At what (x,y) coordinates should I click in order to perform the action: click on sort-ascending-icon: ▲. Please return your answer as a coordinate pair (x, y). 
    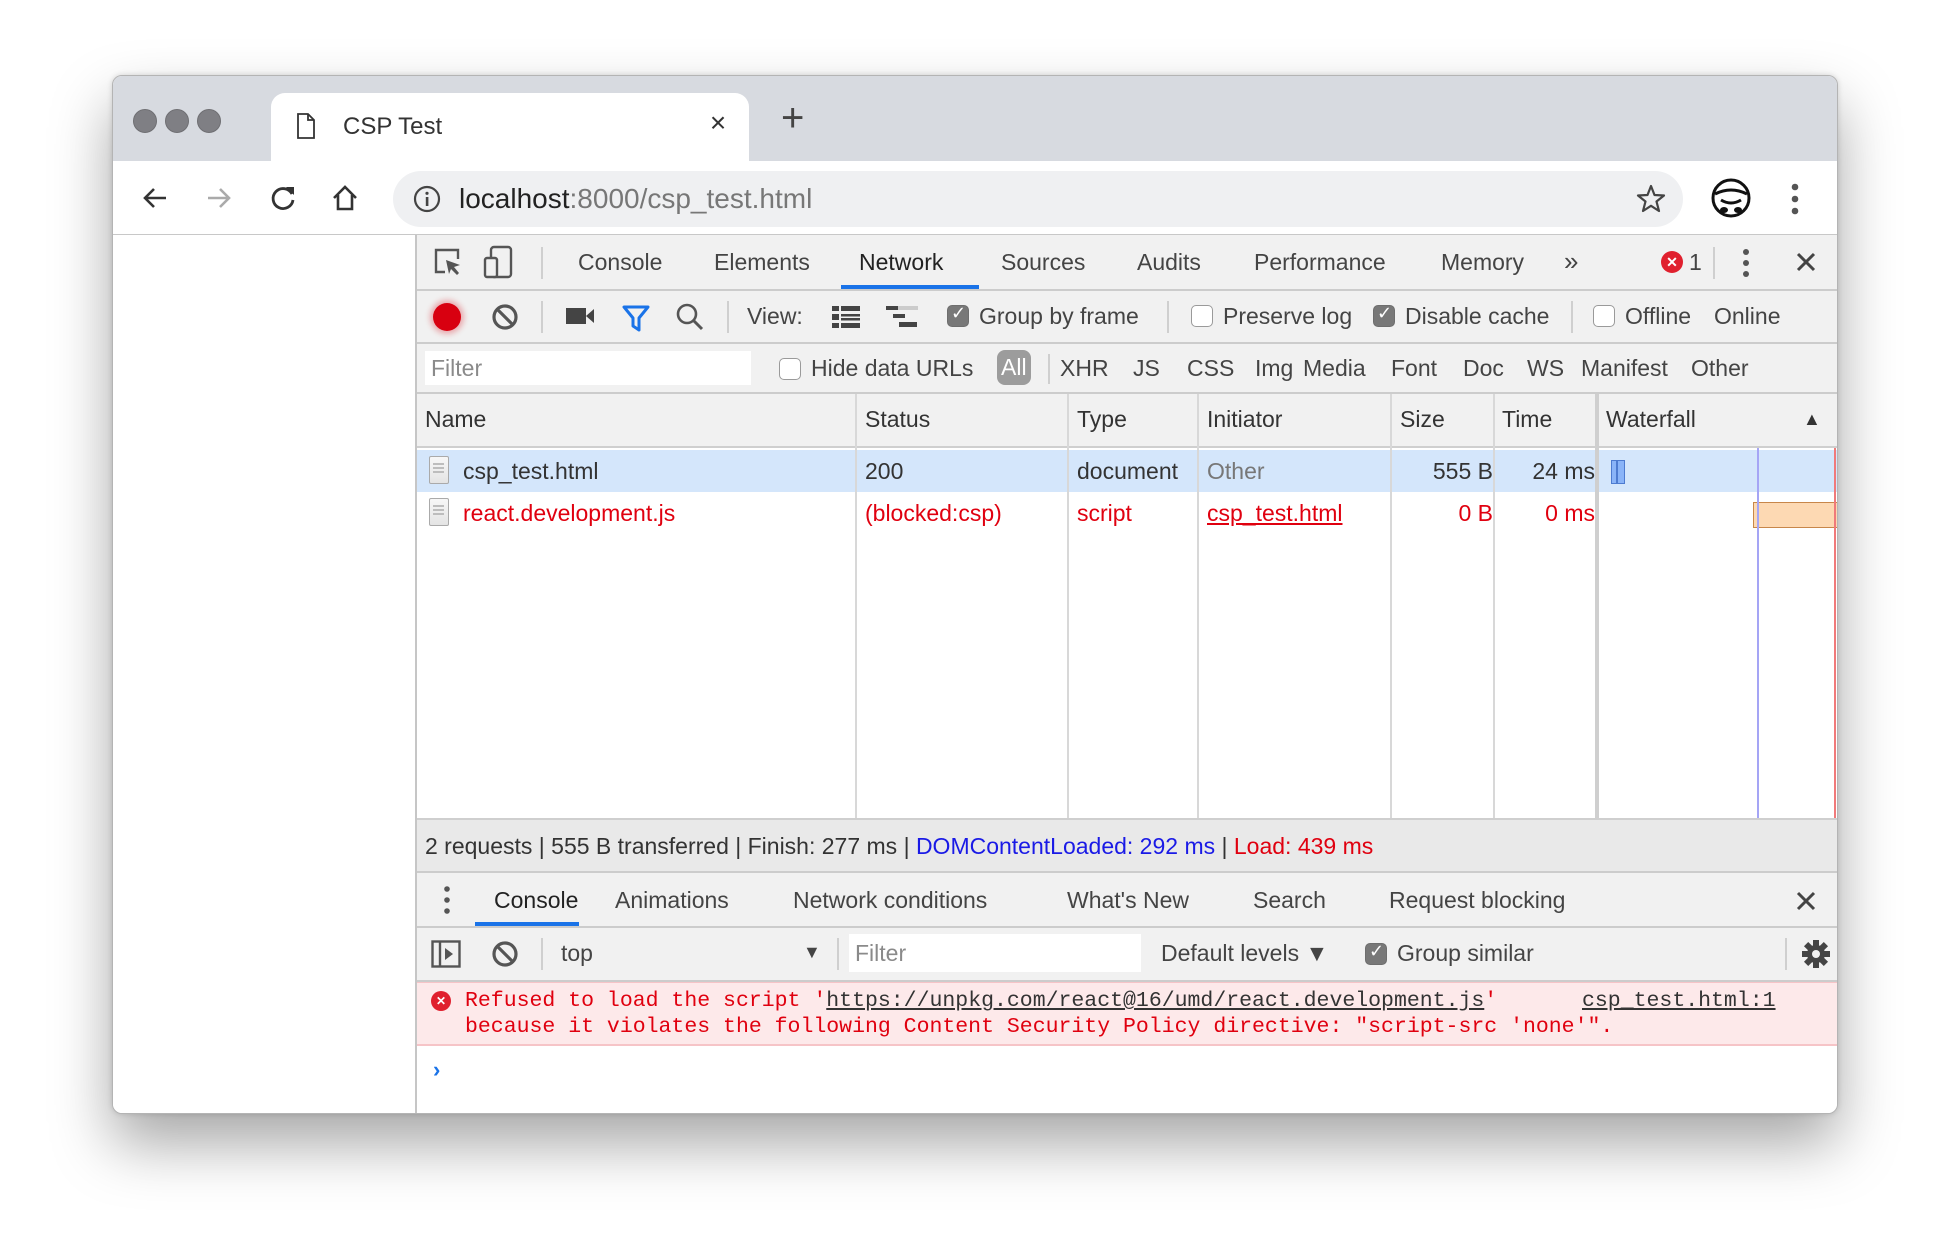
    Looking at the image, I should click on (1812, 419).